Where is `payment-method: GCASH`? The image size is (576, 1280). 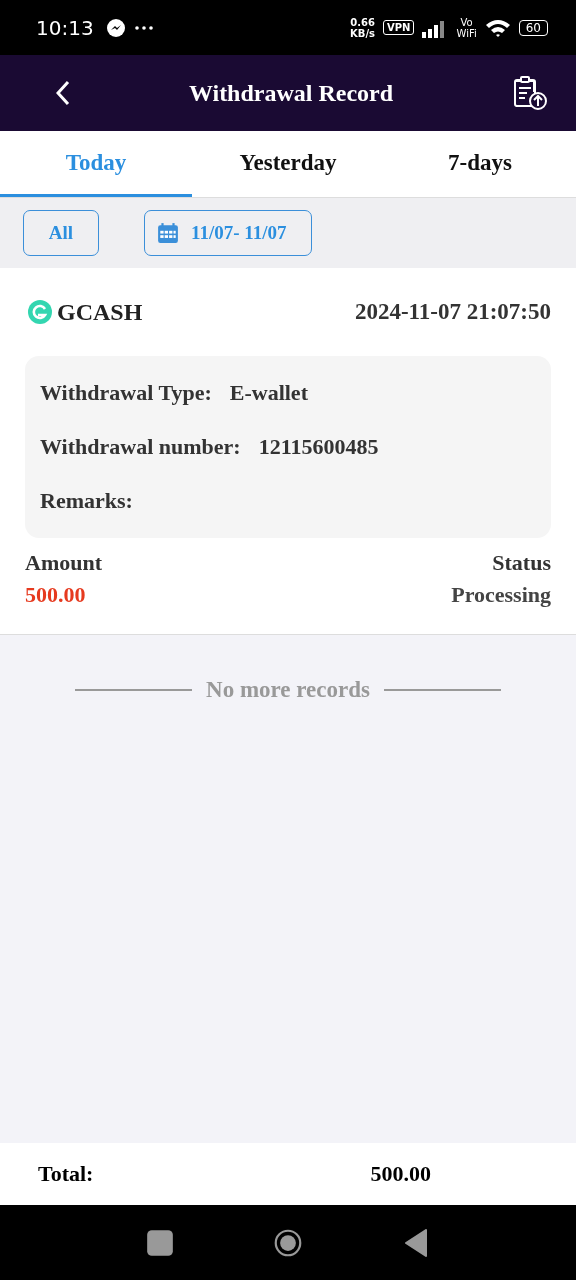
payment-method: GCASH is located at coordinates (100, 312).